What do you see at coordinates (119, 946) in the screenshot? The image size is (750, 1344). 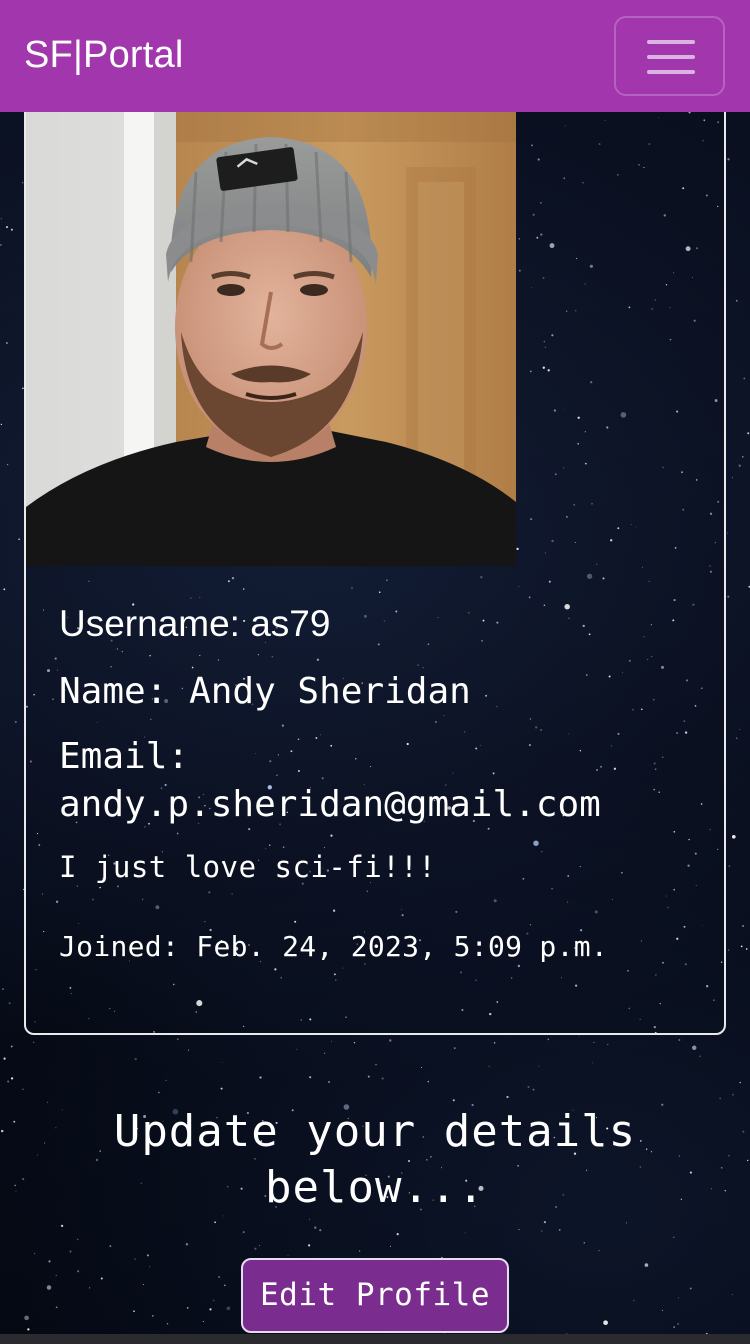 I see `joined-label: Joined:` at bounding box center [119, 946].